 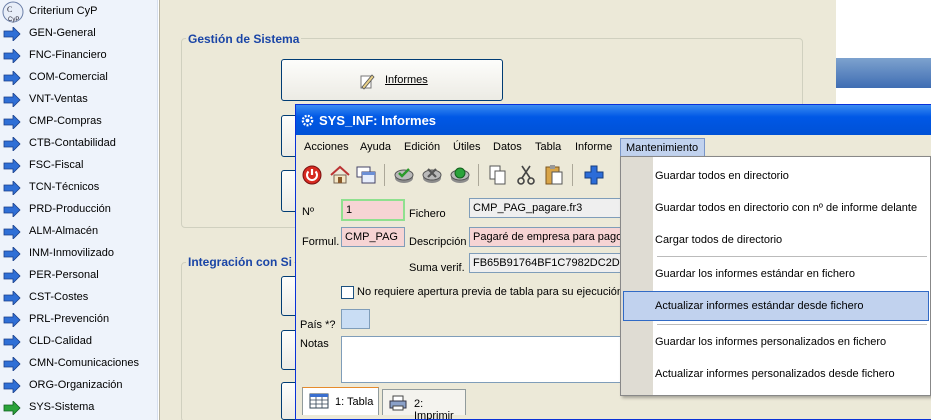 What do you see at coordinates (422, 147) in the screenshot?
I see `menu-edicion: Edición` at bounding box center [422, 147].